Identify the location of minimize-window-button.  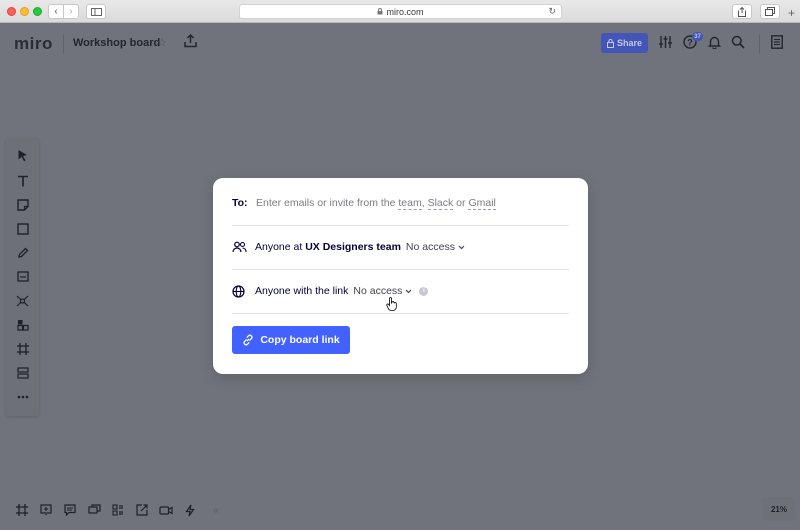
(24, 11).